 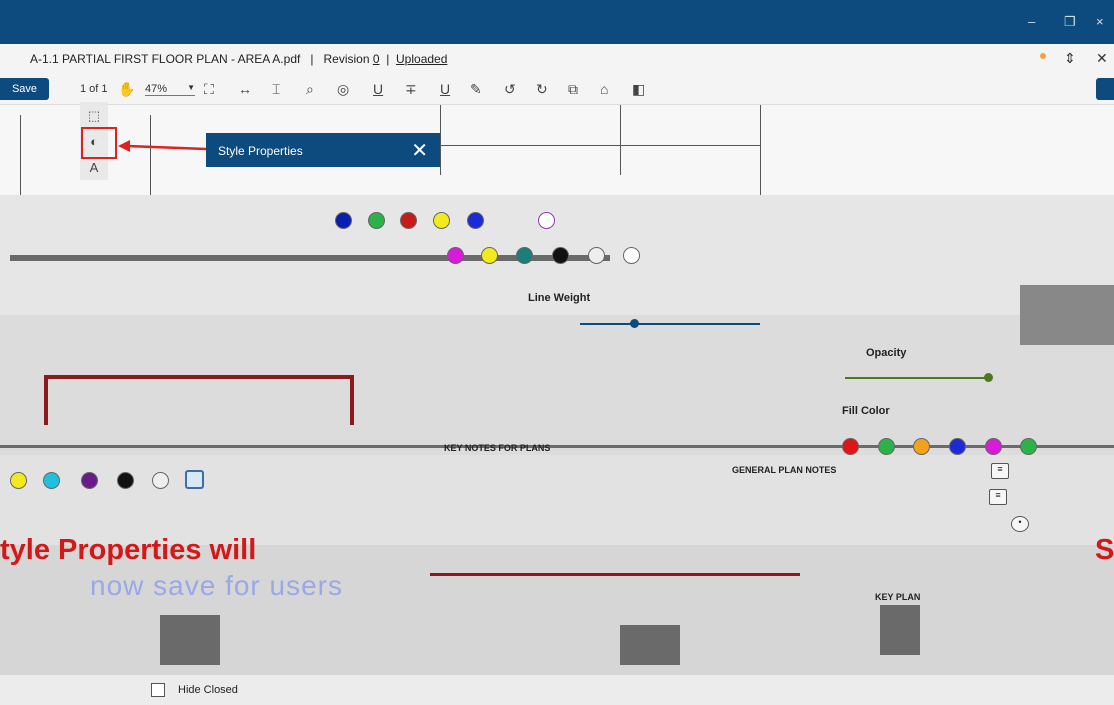 I want to click on opacity-slider, so click(x=917, y=378).